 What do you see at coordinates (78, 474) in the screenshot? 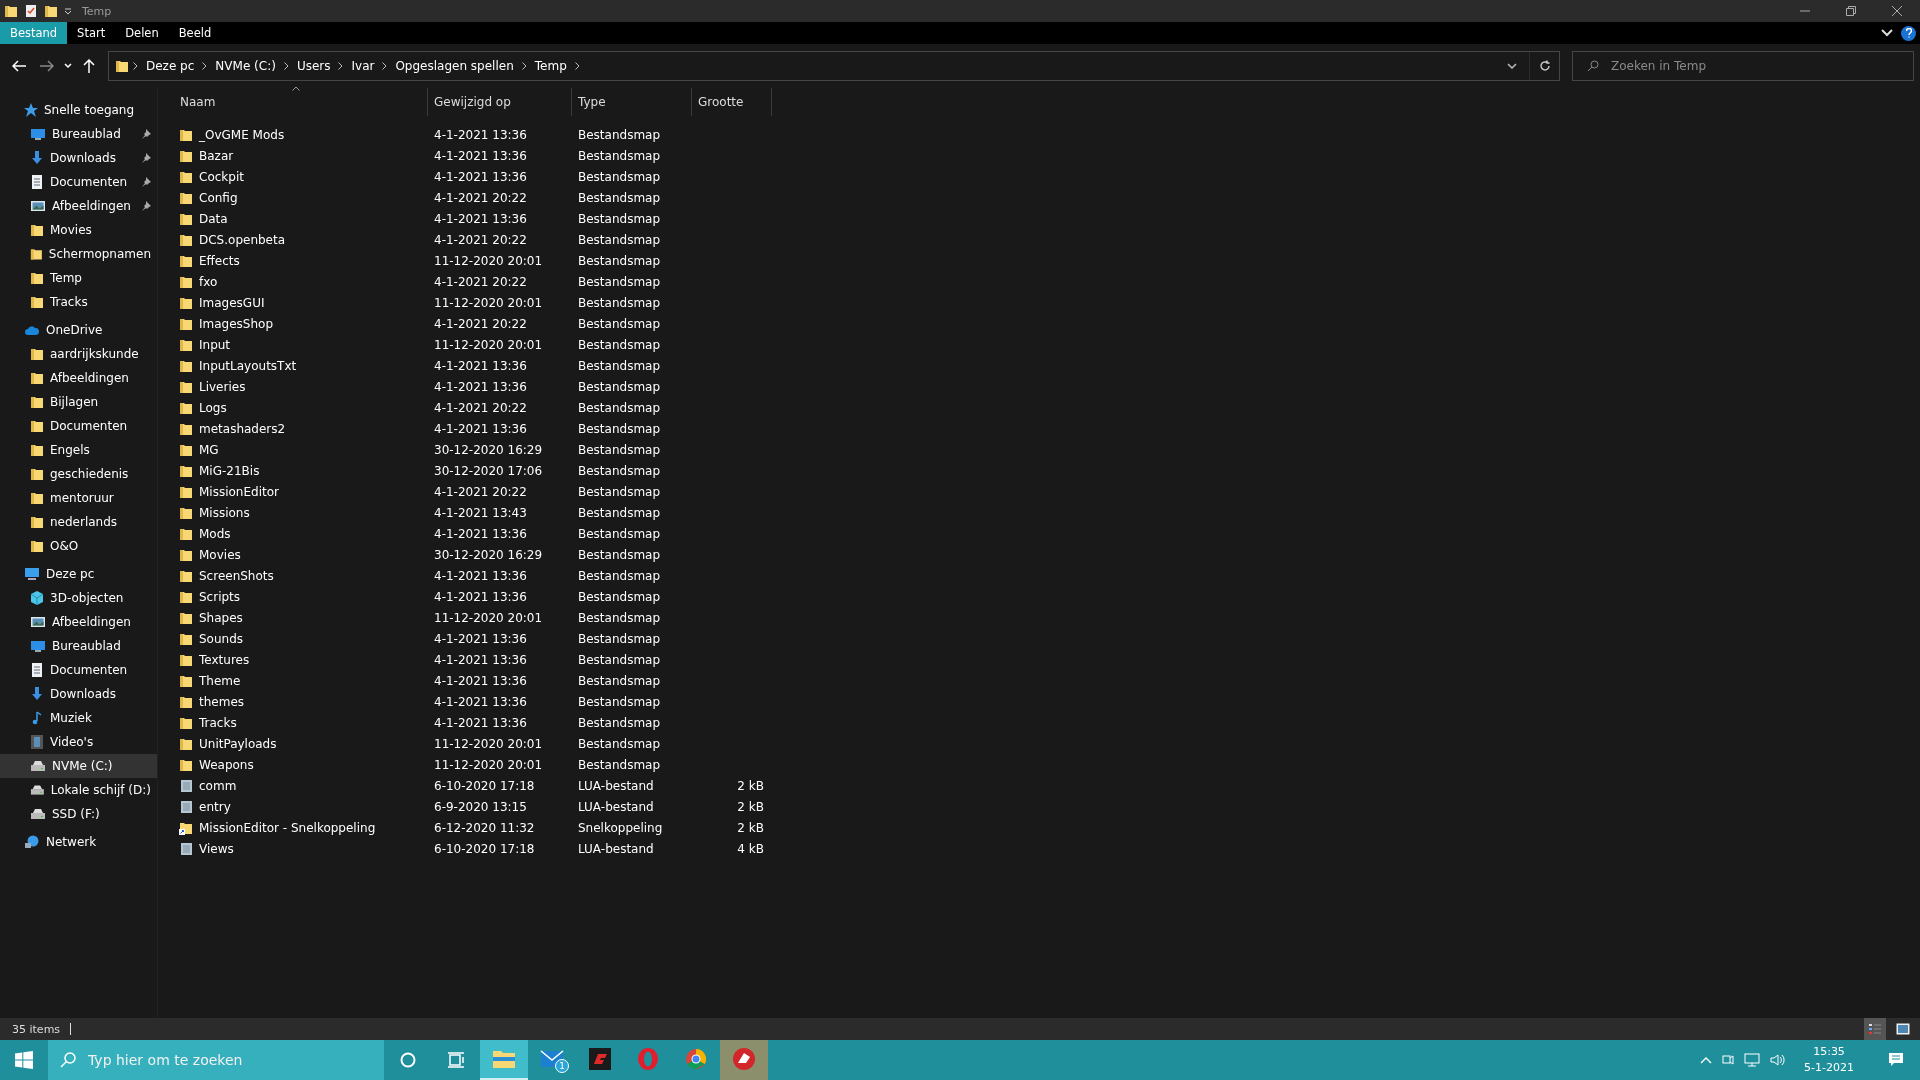
I see `sidebar-item: geschiedenis` at bounding box center [78, 474].